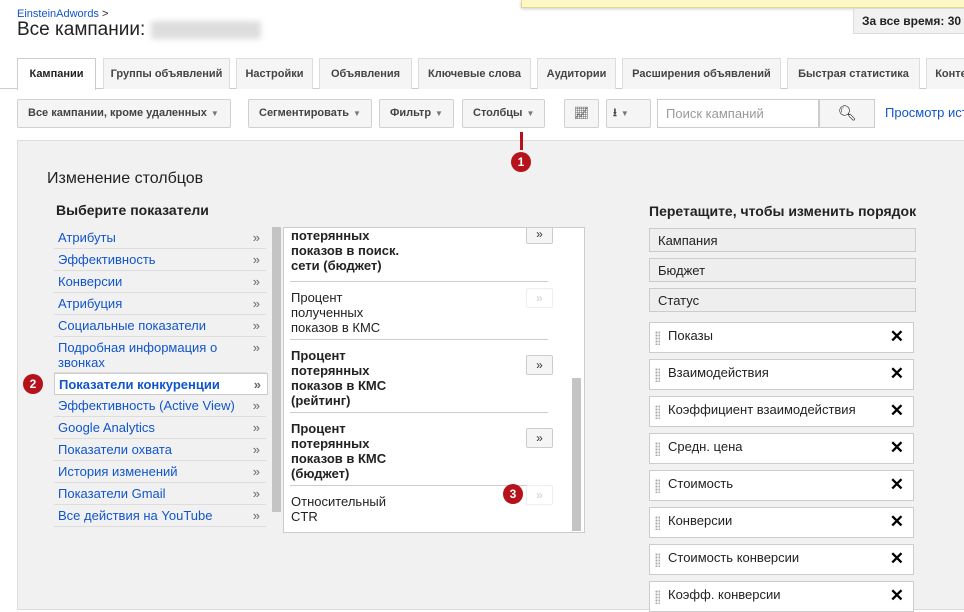  I want to click on column-label: Стоимость, so click(701, 483).